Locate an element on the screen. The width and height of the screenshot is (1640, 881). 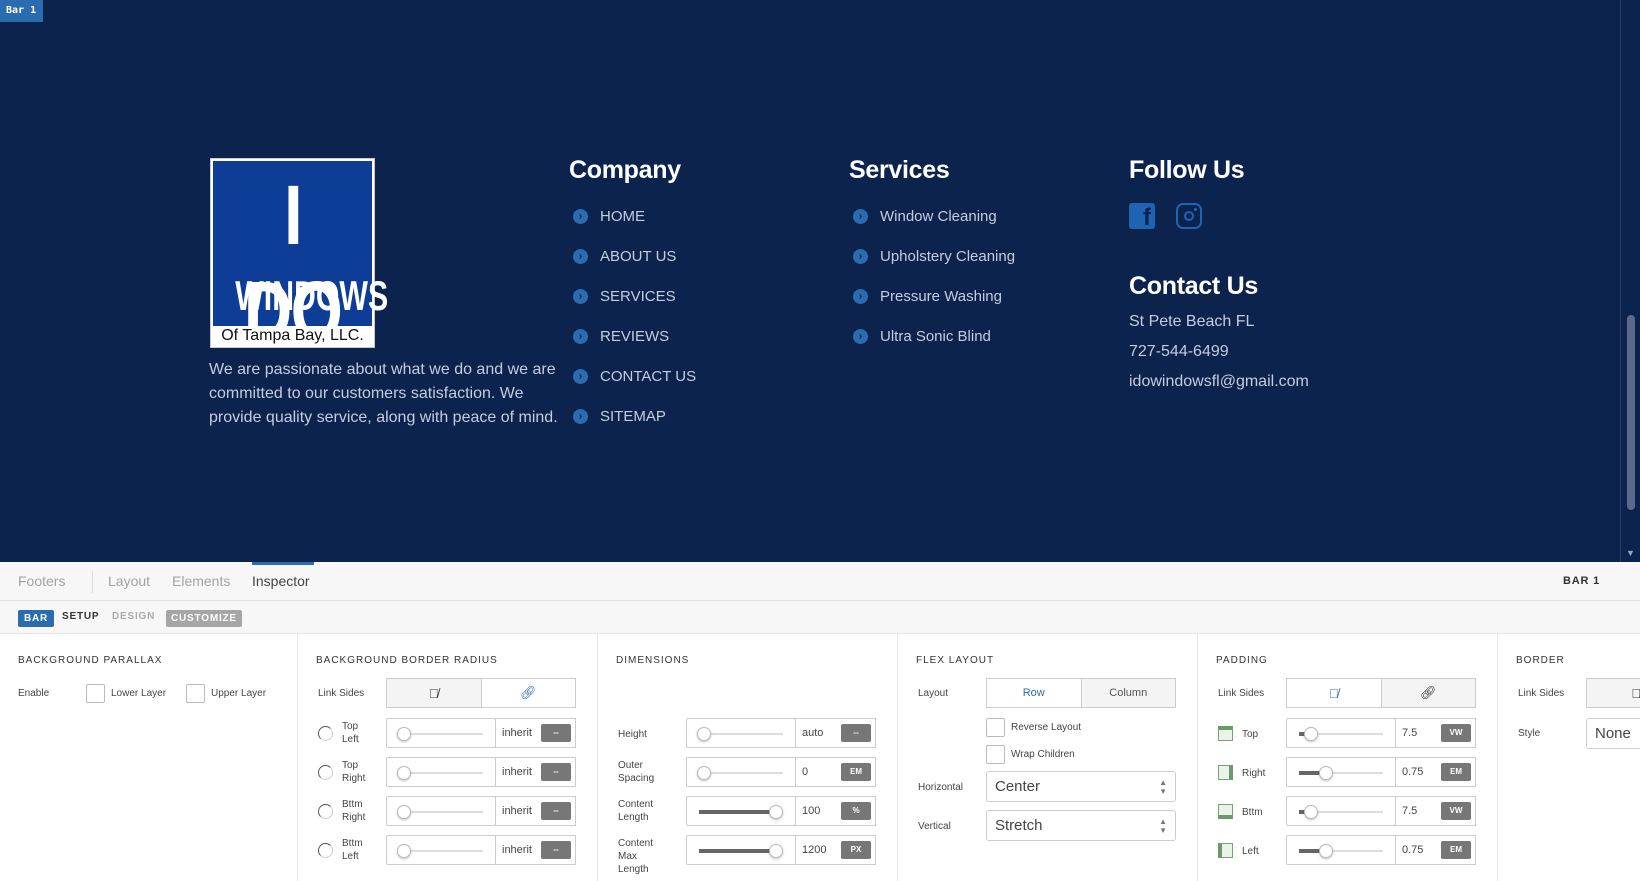
border-style-select: None is located at coordinates (1613, 733).